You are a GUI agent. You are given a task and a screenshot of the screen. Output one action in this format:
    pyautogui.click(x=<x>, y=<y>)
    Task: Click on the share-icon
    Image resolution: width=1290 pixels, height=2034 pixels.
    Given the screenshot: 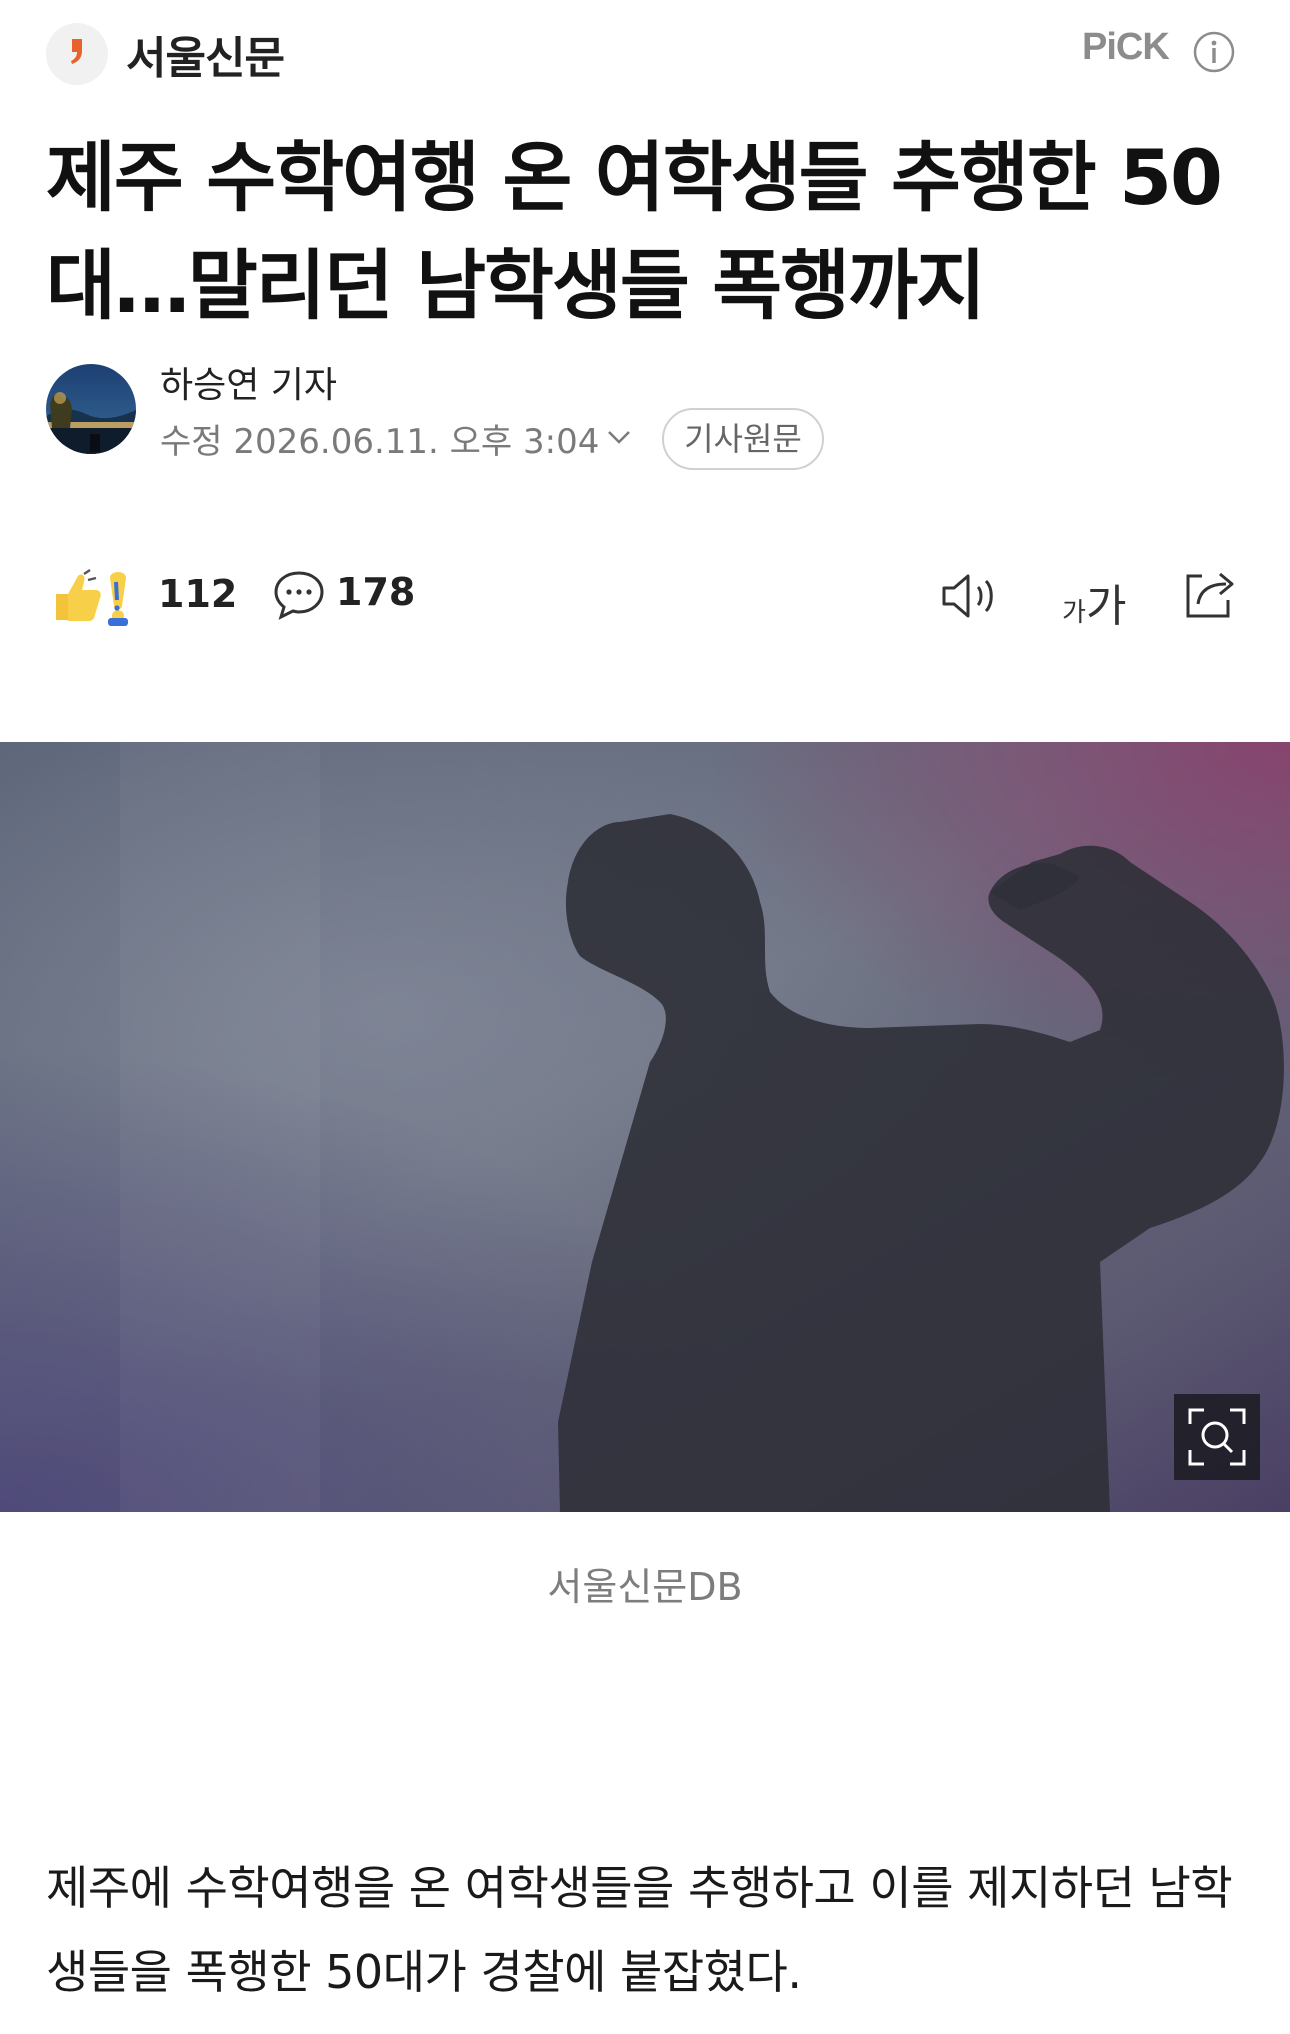 What is the action you would take?
    pyautogui.click(x=1210, y=594)
    